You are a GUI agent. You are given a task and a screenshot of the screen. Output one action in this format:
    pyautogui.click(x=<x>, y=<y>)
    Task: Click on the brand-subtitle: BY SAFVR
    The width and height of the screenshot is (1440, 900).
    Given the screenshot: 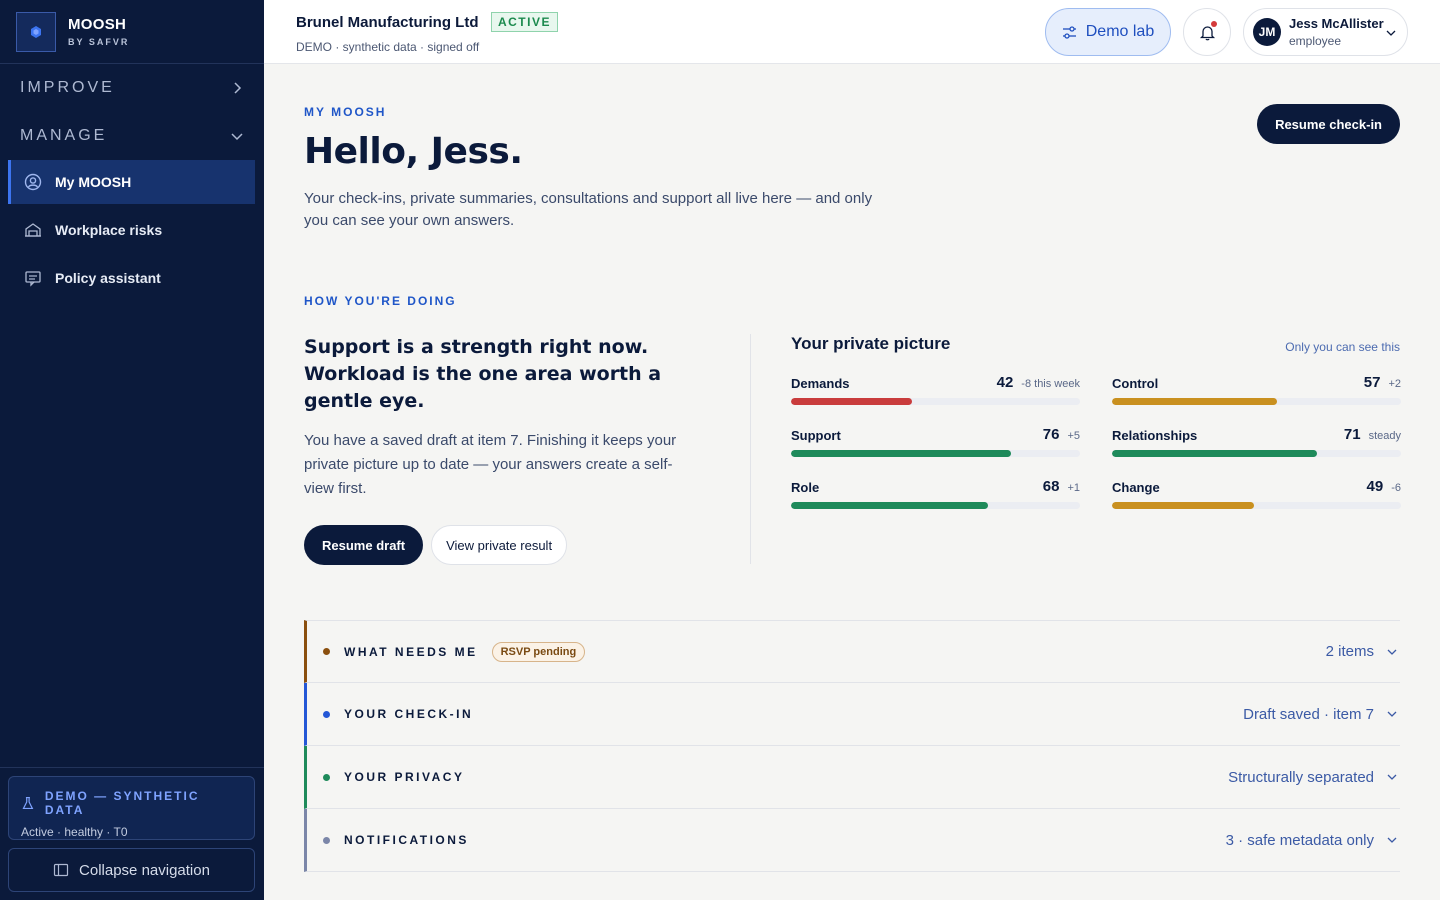 What is the action you would take?
    pyautogui.click(x=99, y=42)
    